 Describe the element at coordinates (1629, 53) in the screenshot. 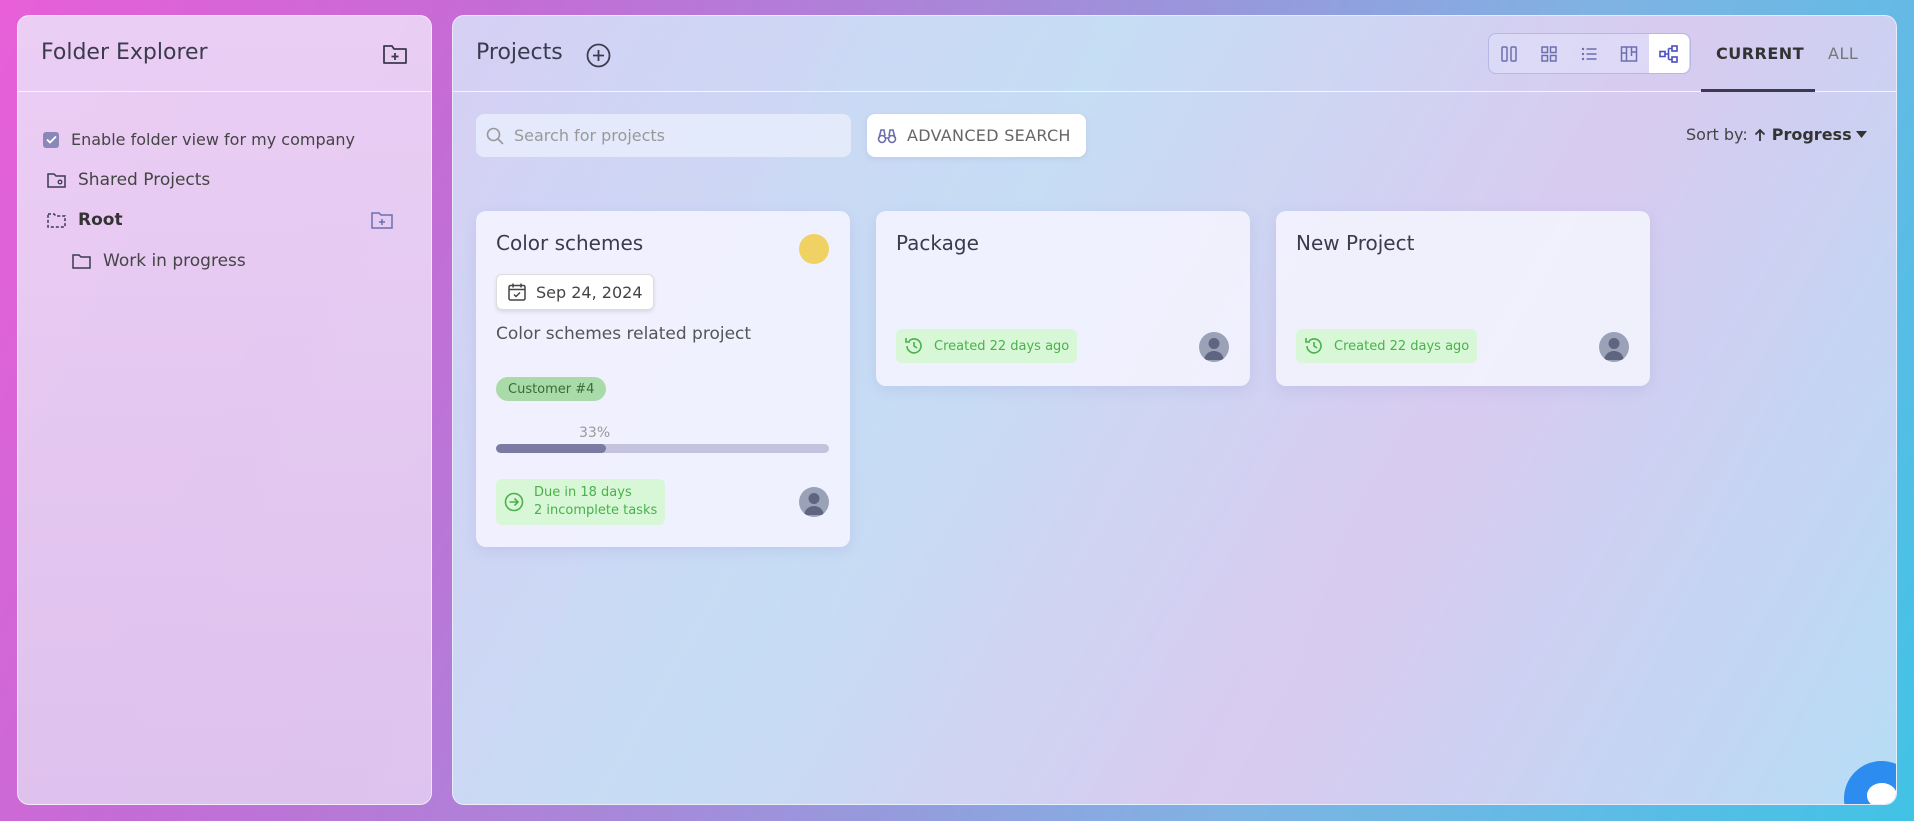

I see `view-board-icon` at that location.